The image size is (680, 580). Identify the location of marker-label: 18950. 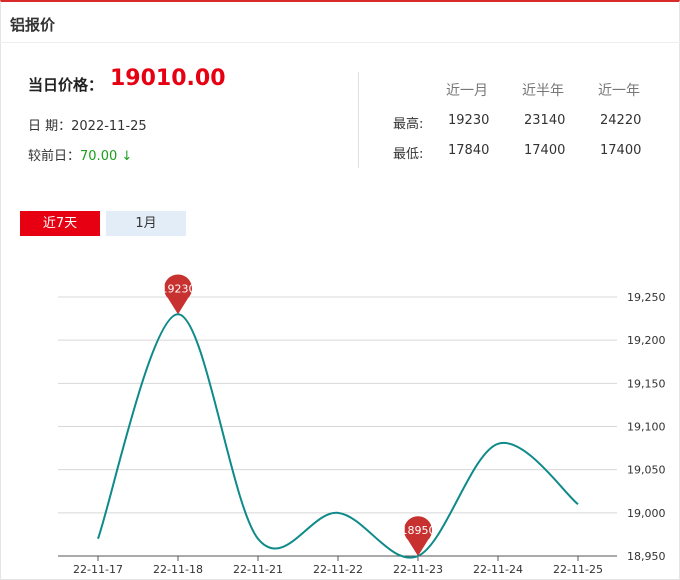
(418, 530).